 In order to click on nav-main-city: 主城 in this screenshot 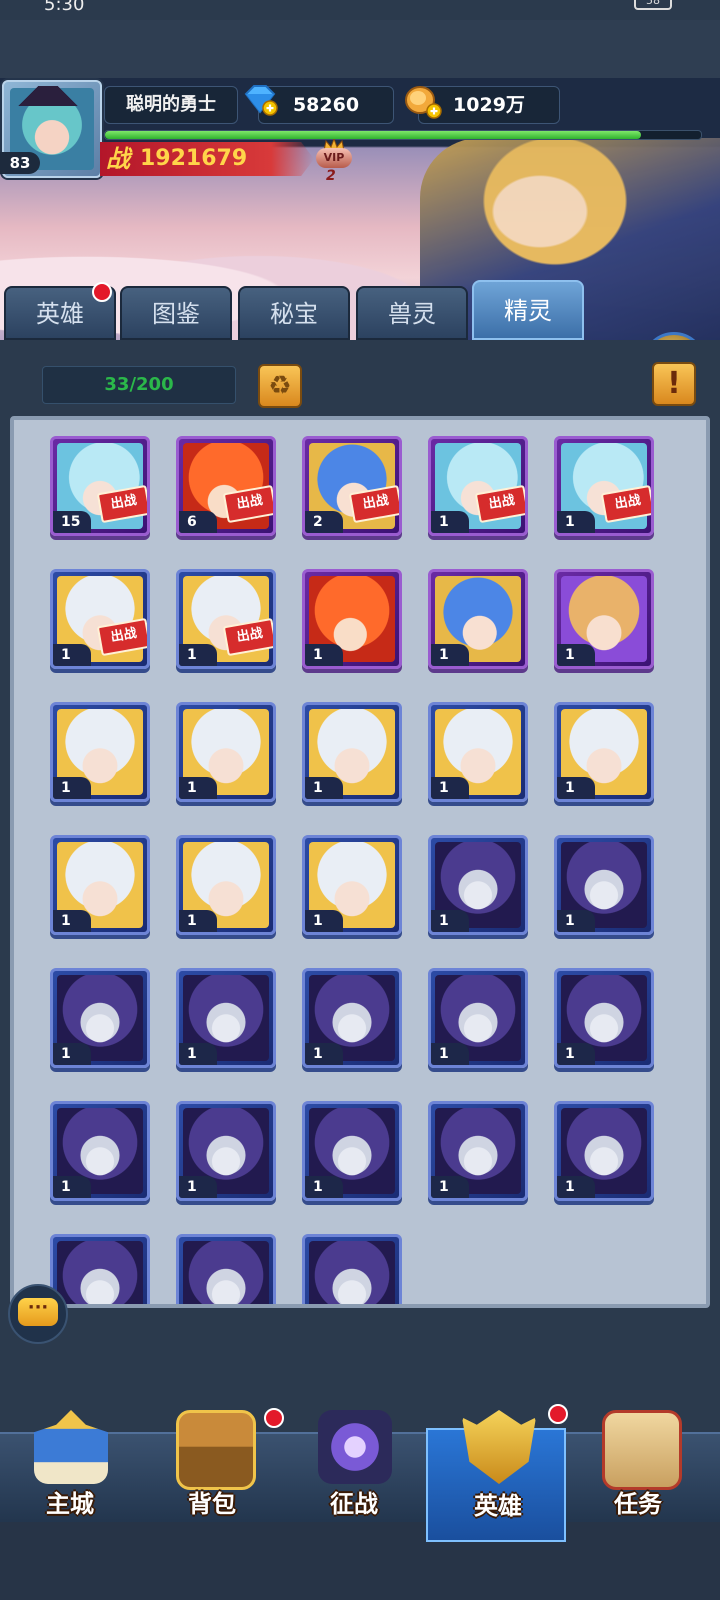, I will do `click(70, 1466)`.